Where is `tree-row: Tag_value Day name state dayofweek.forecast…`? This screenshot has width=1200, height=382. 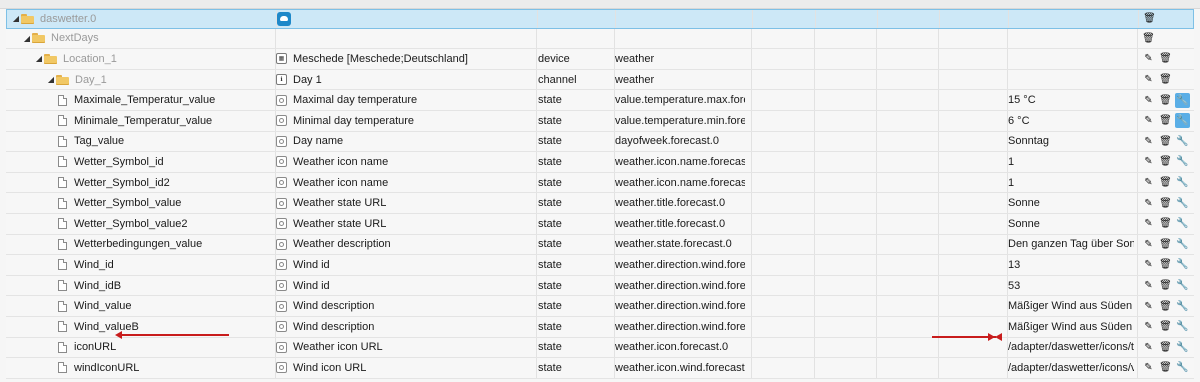 tree-row: Tag_value Day name state dayofweek.forecast… is located at coordinates (600, 142).